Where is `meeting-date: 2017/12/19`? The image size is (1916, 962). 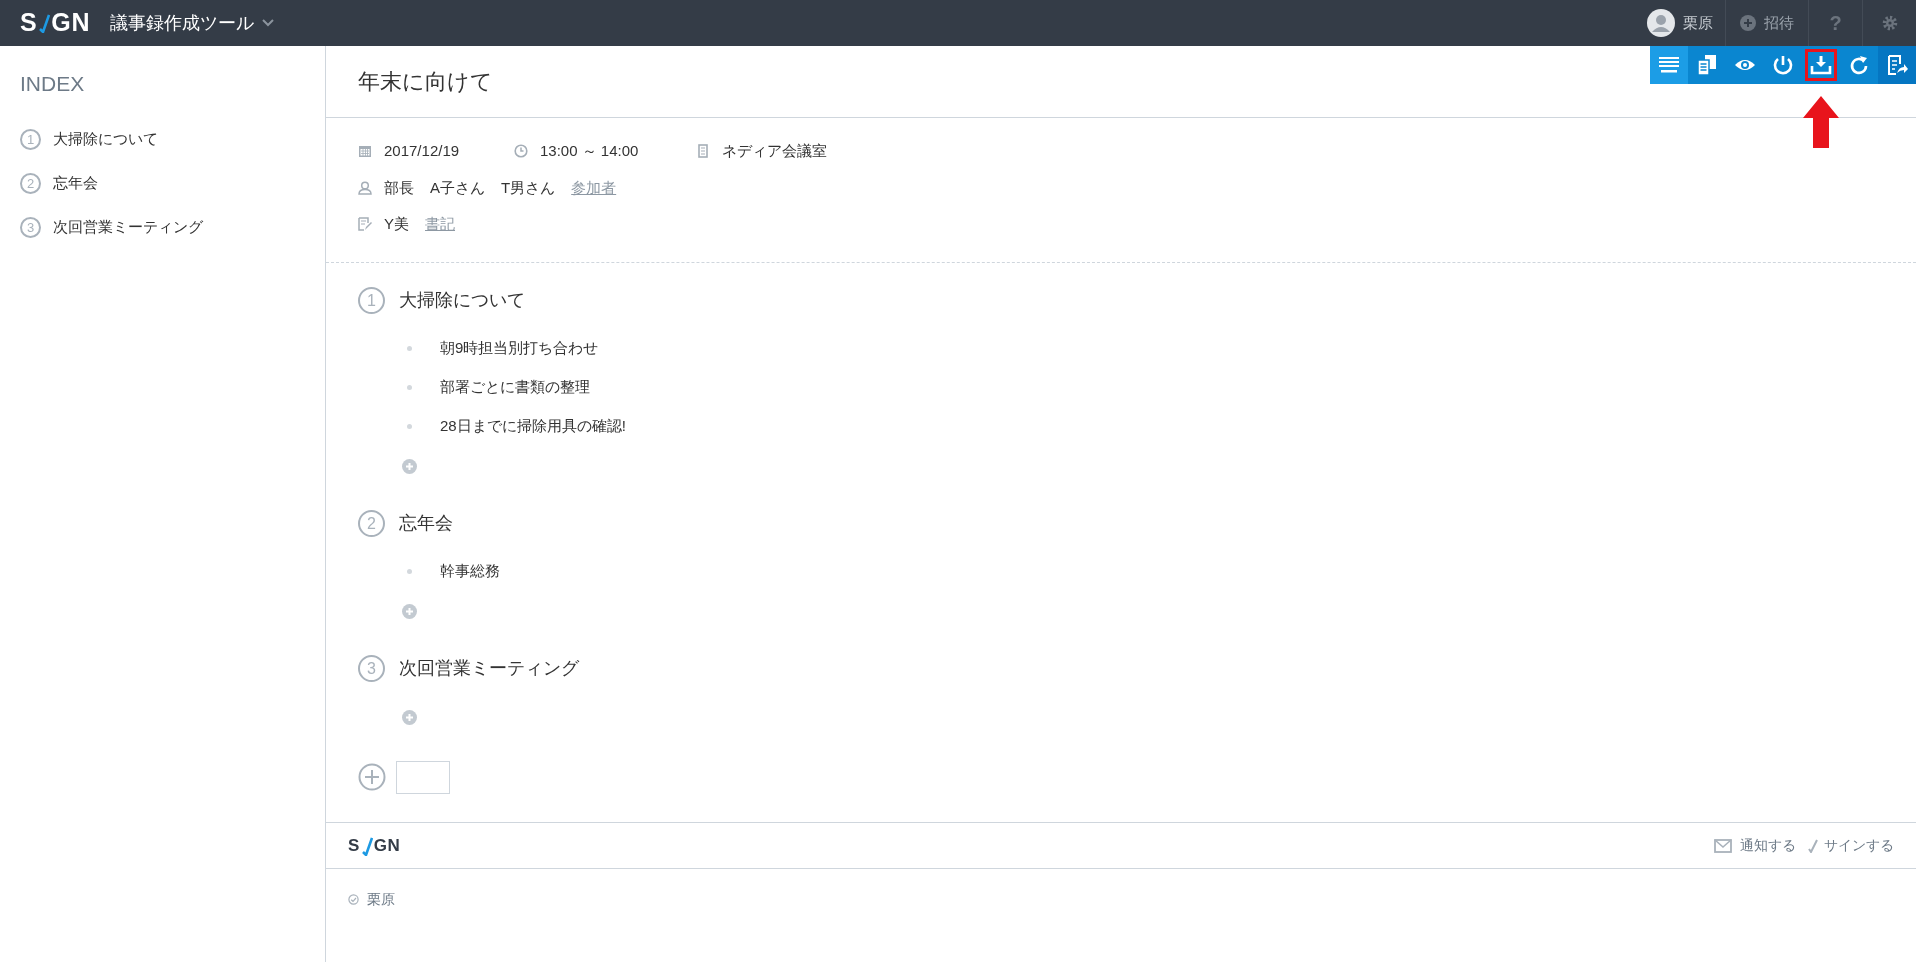 meeting-date: 2017/12/19 is located at coordinates (422, 151).